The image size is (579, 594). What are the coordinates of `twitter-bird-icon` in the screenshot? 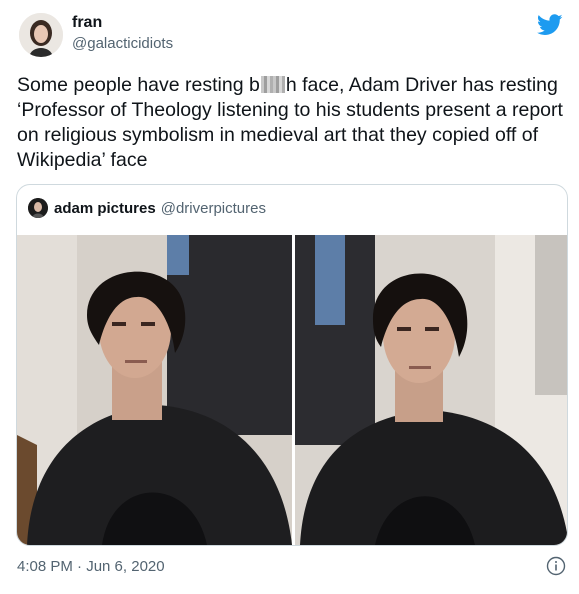 It's located at (550, 24).